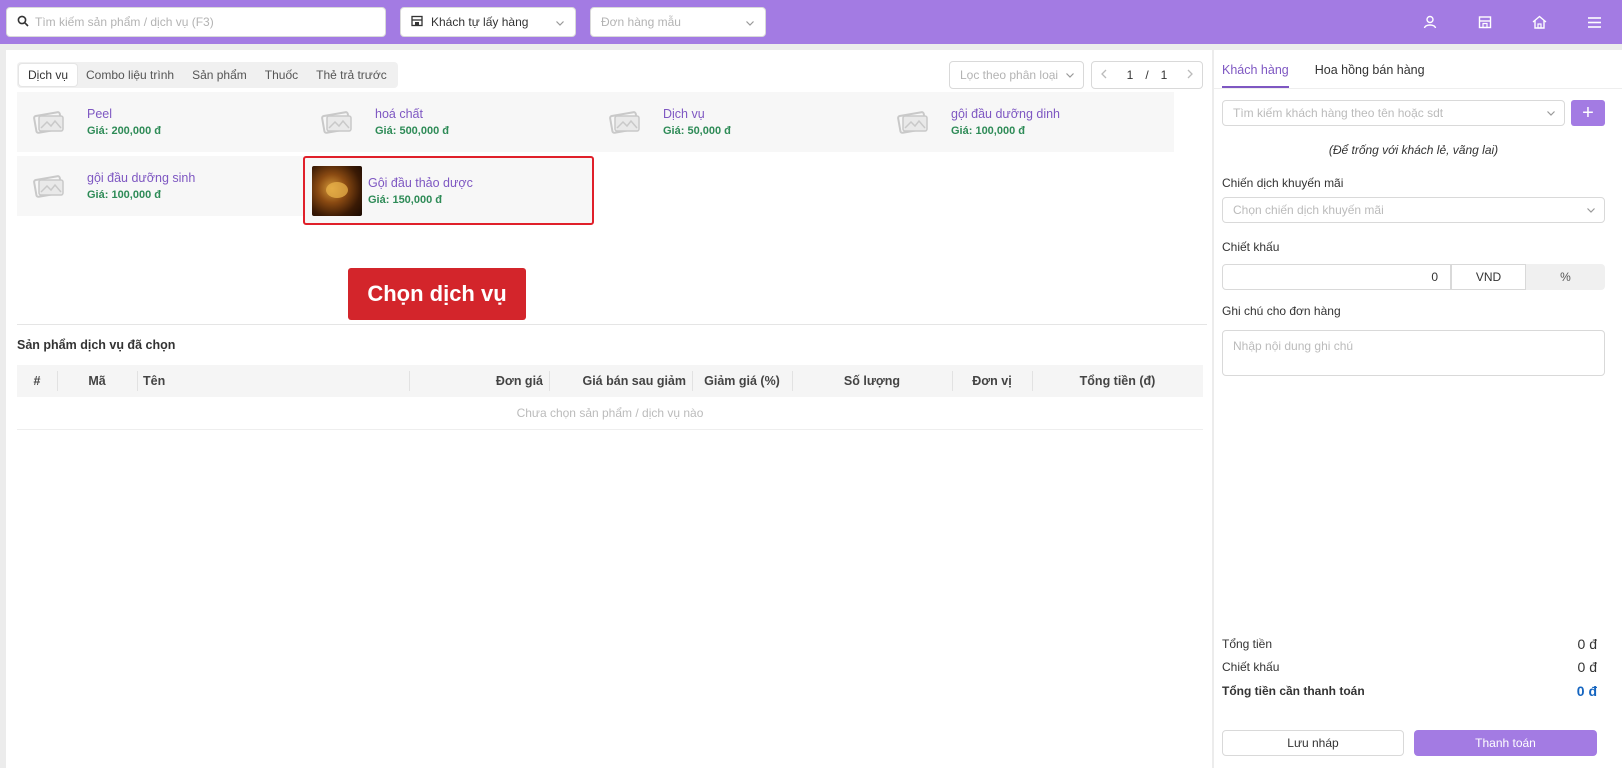 This screenshot has height=768, width=1622. I want to click on service-price: Giá: 50,000 đ, so click(697, 131).